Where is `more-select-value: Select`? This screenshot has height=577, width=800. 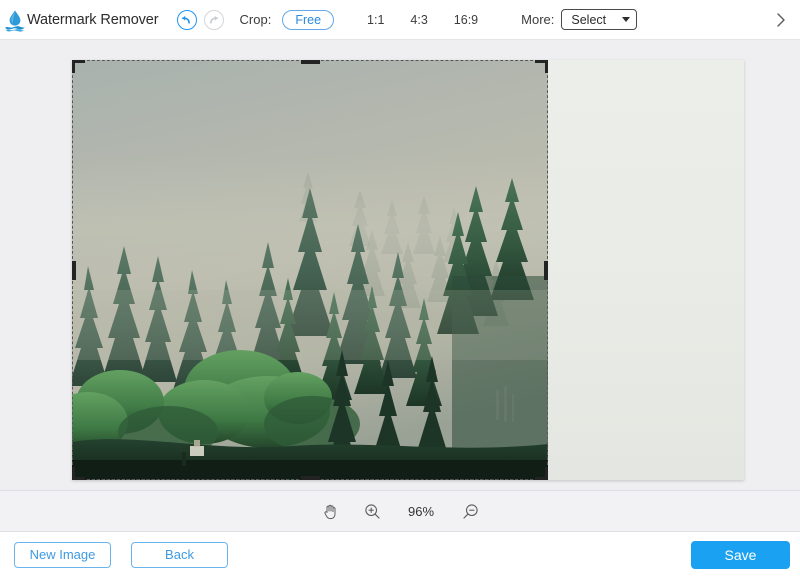 more-select-value: Select is located at coordinates (589, 19).